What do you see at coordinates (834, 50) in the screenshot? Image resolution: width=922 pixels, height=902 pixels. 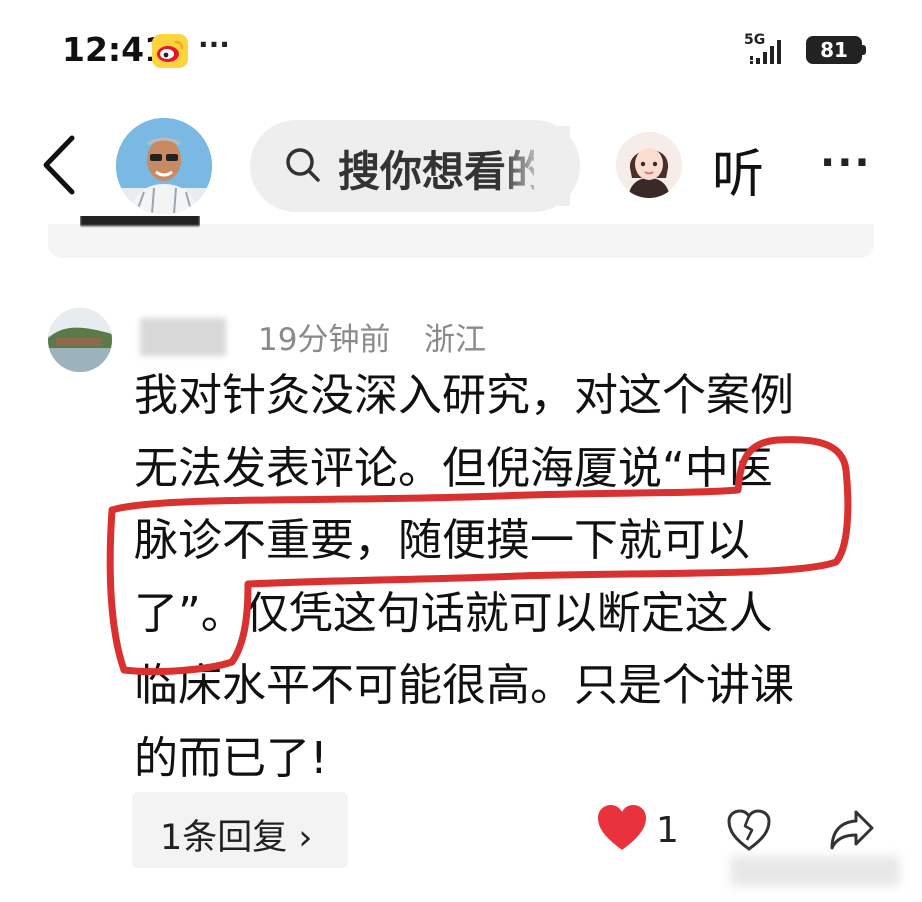 I see `battery-level: 81` at bounding box center [834, 50].